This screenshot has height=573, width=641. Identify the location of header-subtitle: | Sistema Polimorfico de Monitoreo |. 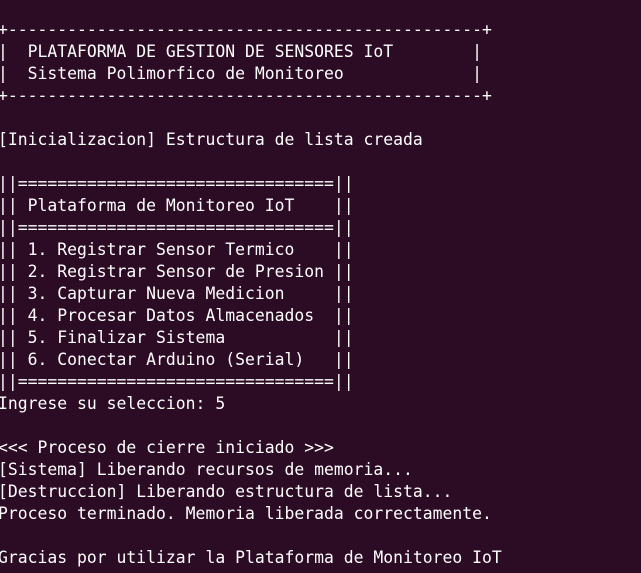
(241, 73).